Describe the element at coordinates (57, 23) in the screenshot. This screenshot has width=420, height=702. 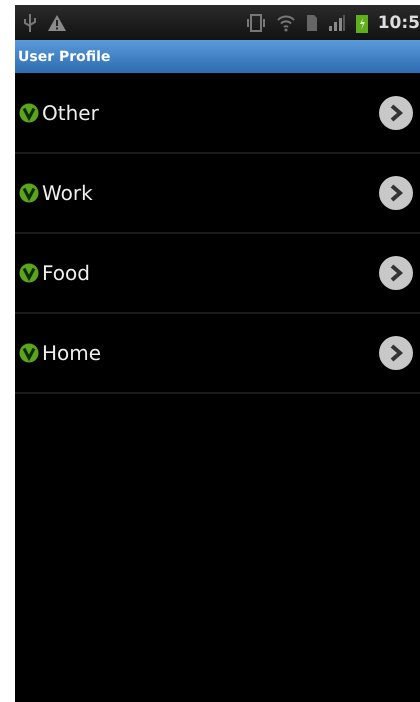
I see `warning-icon` at that location.